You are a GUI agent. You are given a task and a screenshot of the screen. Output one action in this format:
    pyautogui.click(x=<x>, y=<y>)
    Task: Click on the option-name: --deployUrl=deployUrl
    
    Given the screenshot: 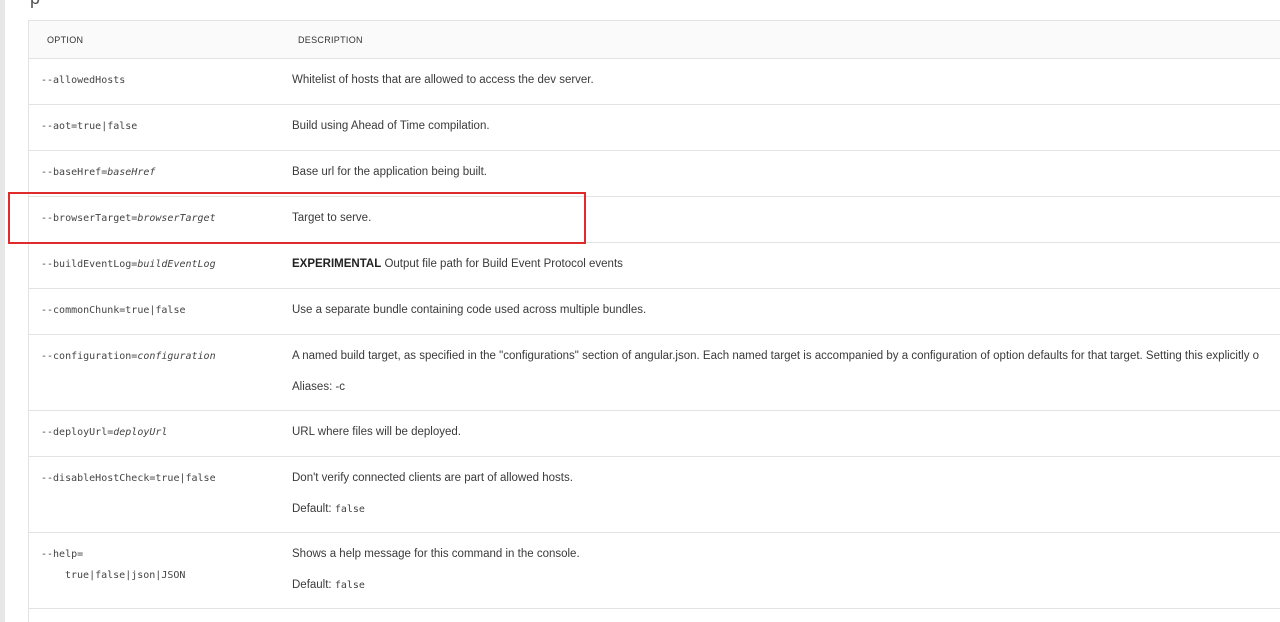 What is the action you would take?
    pyautogui.click(x=104, y=432)
    